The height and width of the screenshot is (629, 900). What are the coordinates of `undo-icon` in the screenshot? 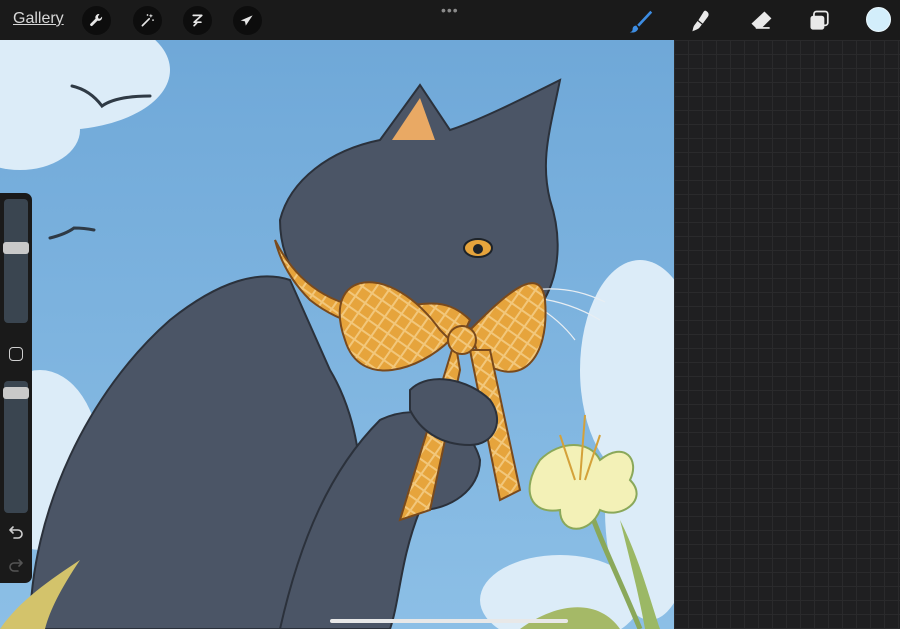 It's located at (16, 532).